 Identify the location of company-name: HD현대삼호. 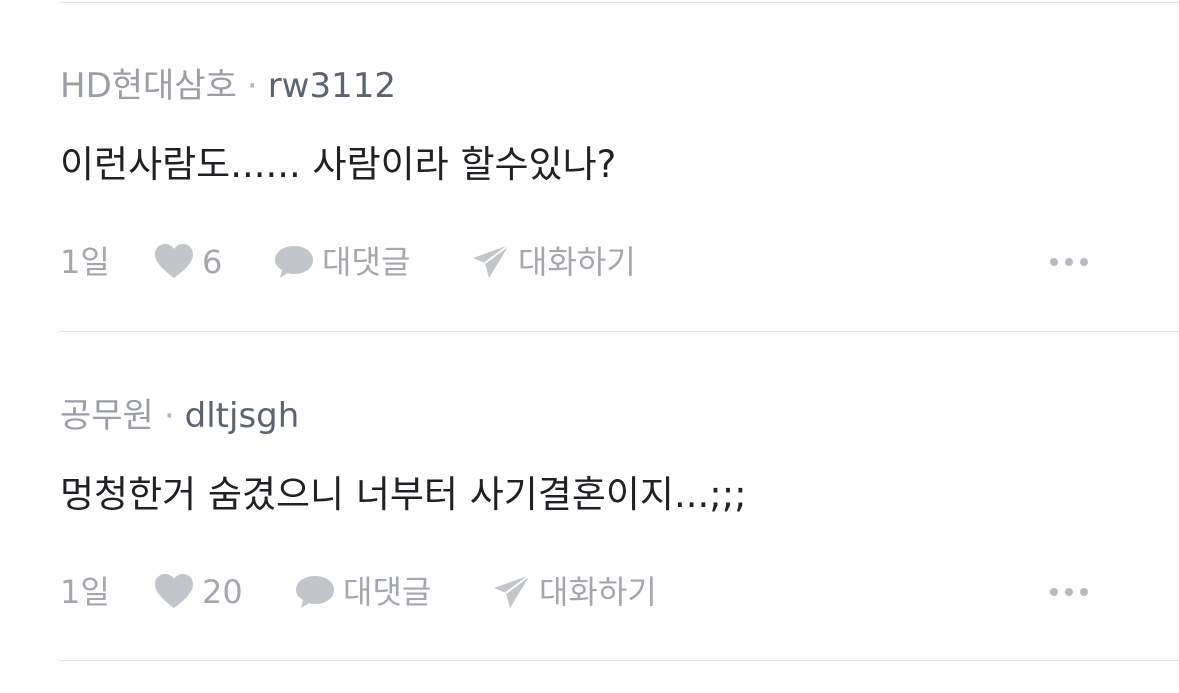
(148, 86).